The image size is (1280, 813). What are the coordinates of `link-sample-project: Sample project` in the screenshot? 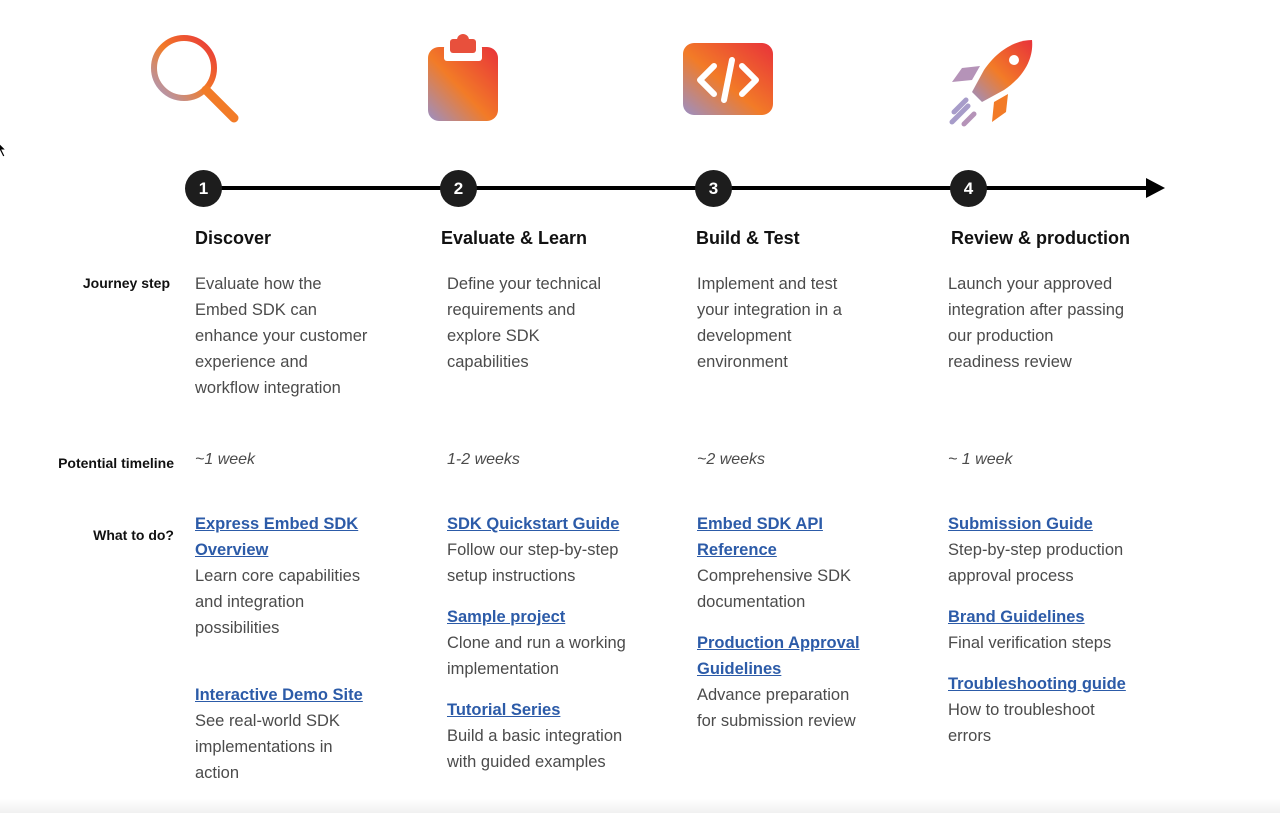 It's located at (537, 617).